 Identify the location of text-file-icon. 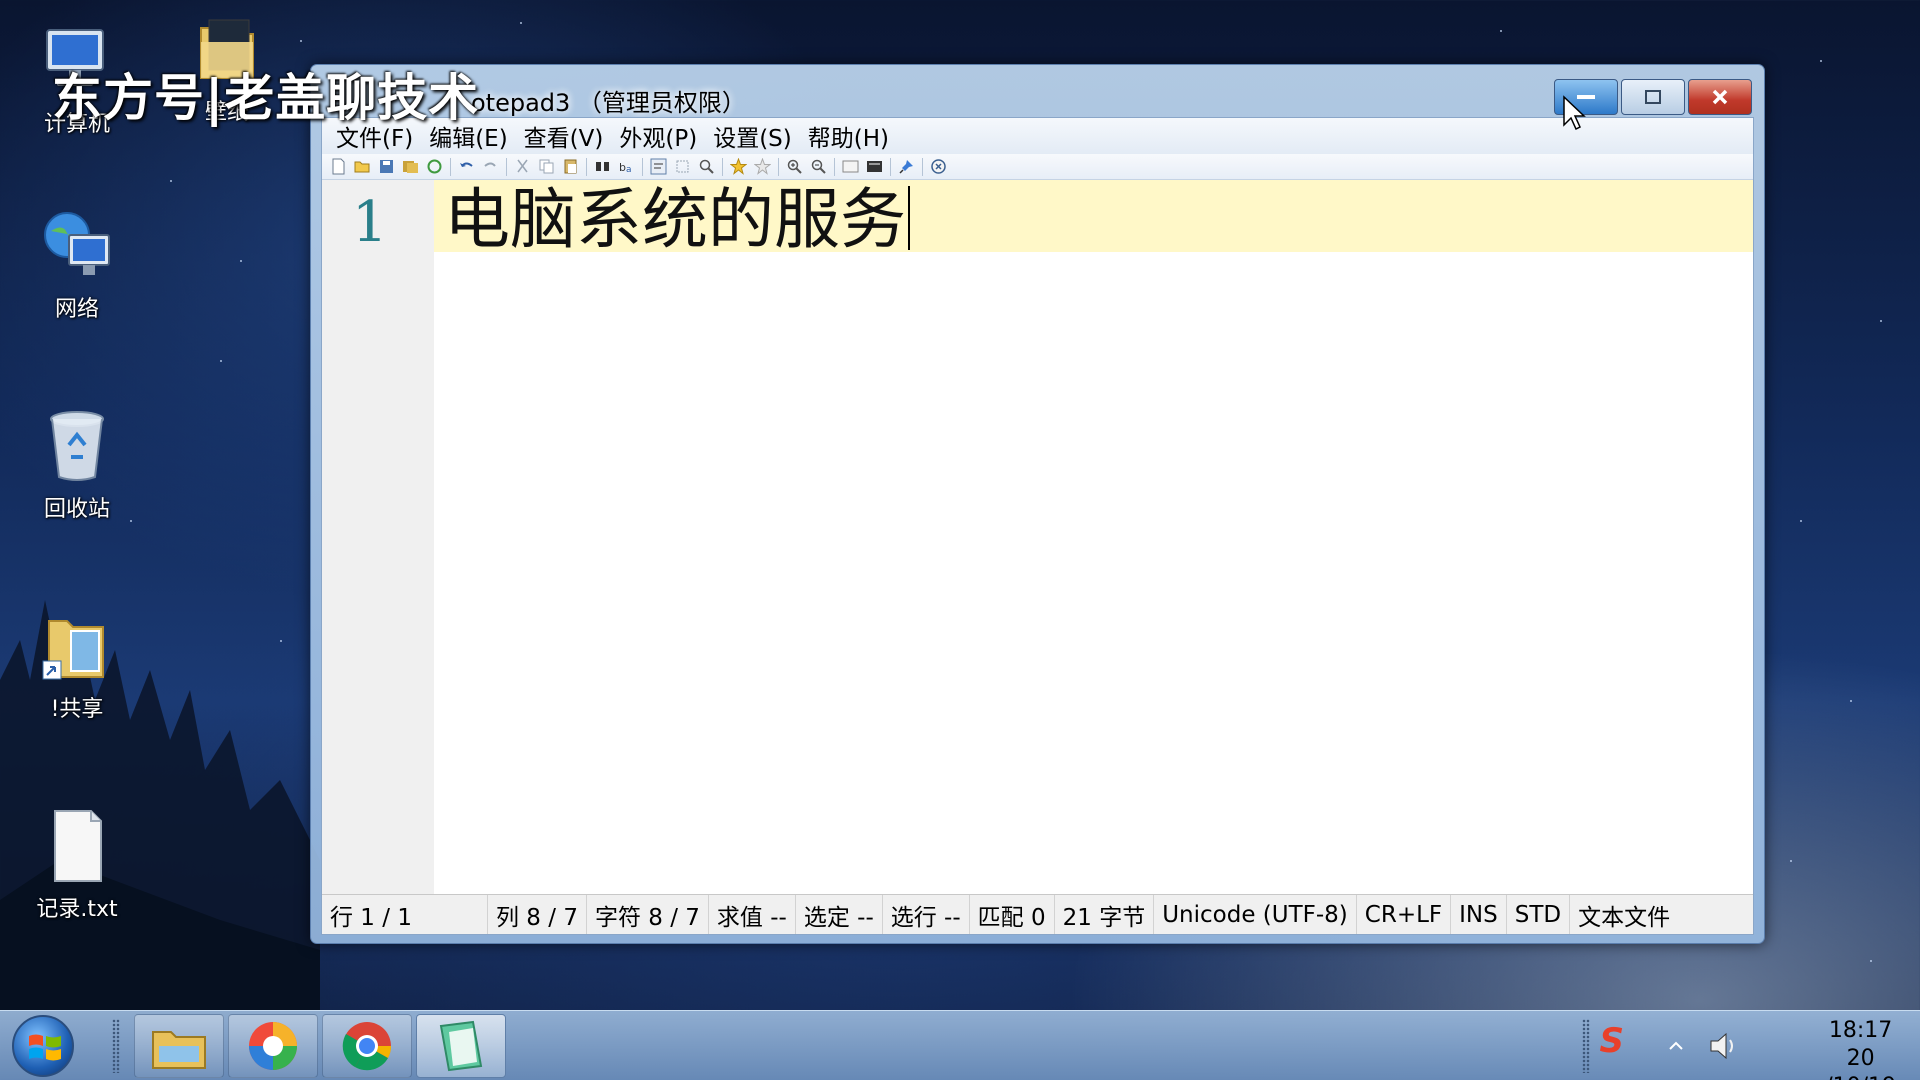
(77, 845).